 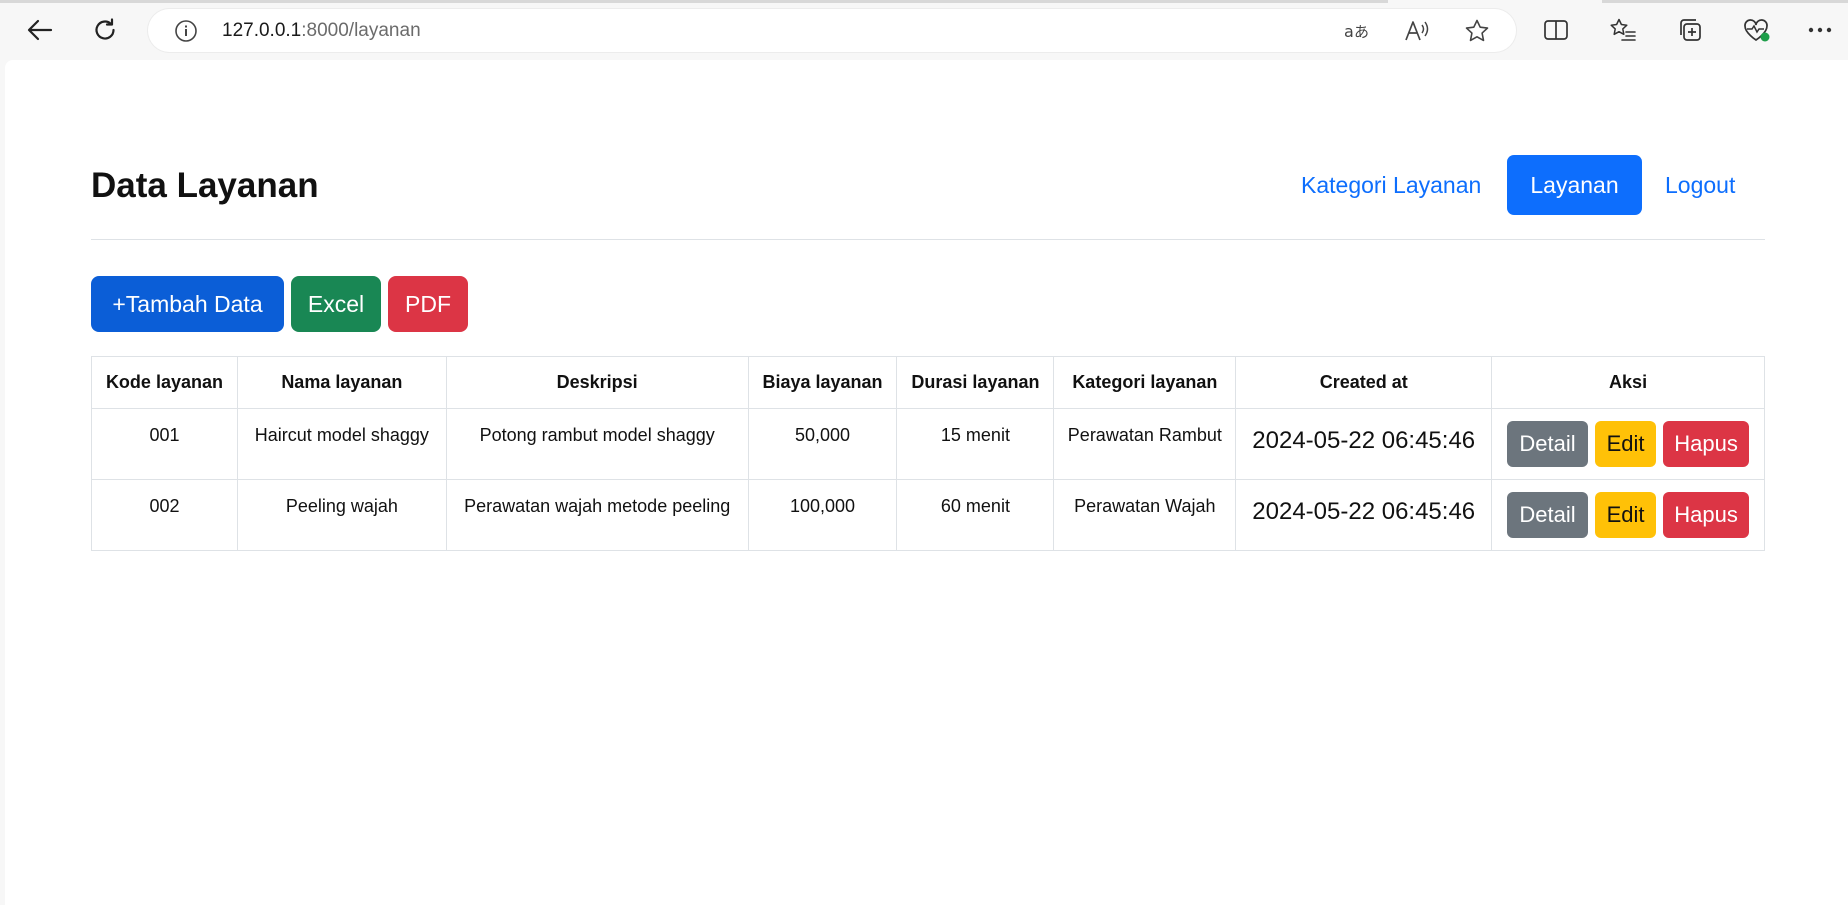 I want to click on split-screen-icon, so click(x=1556, y=30).